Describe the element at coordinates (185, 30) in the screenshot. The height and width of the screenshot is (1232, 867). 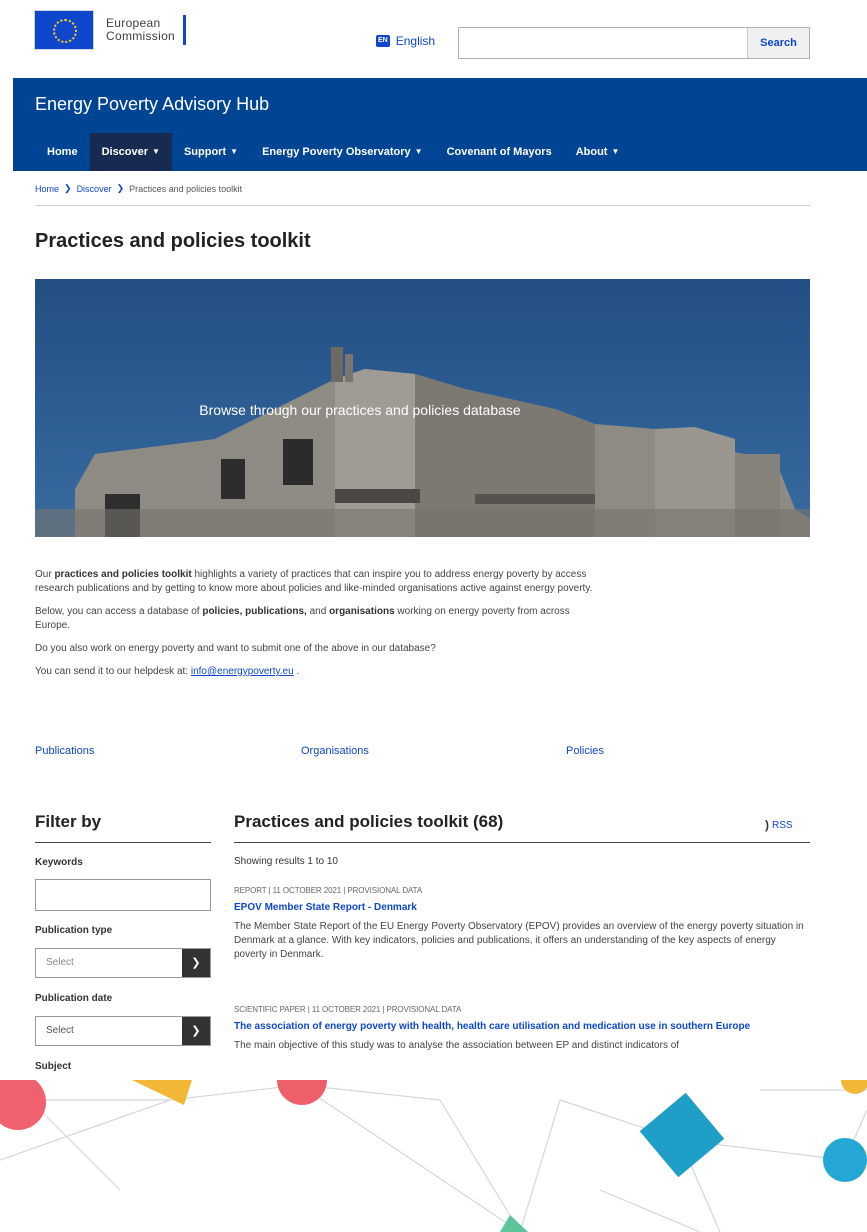
I see `logo-divider` at that location.